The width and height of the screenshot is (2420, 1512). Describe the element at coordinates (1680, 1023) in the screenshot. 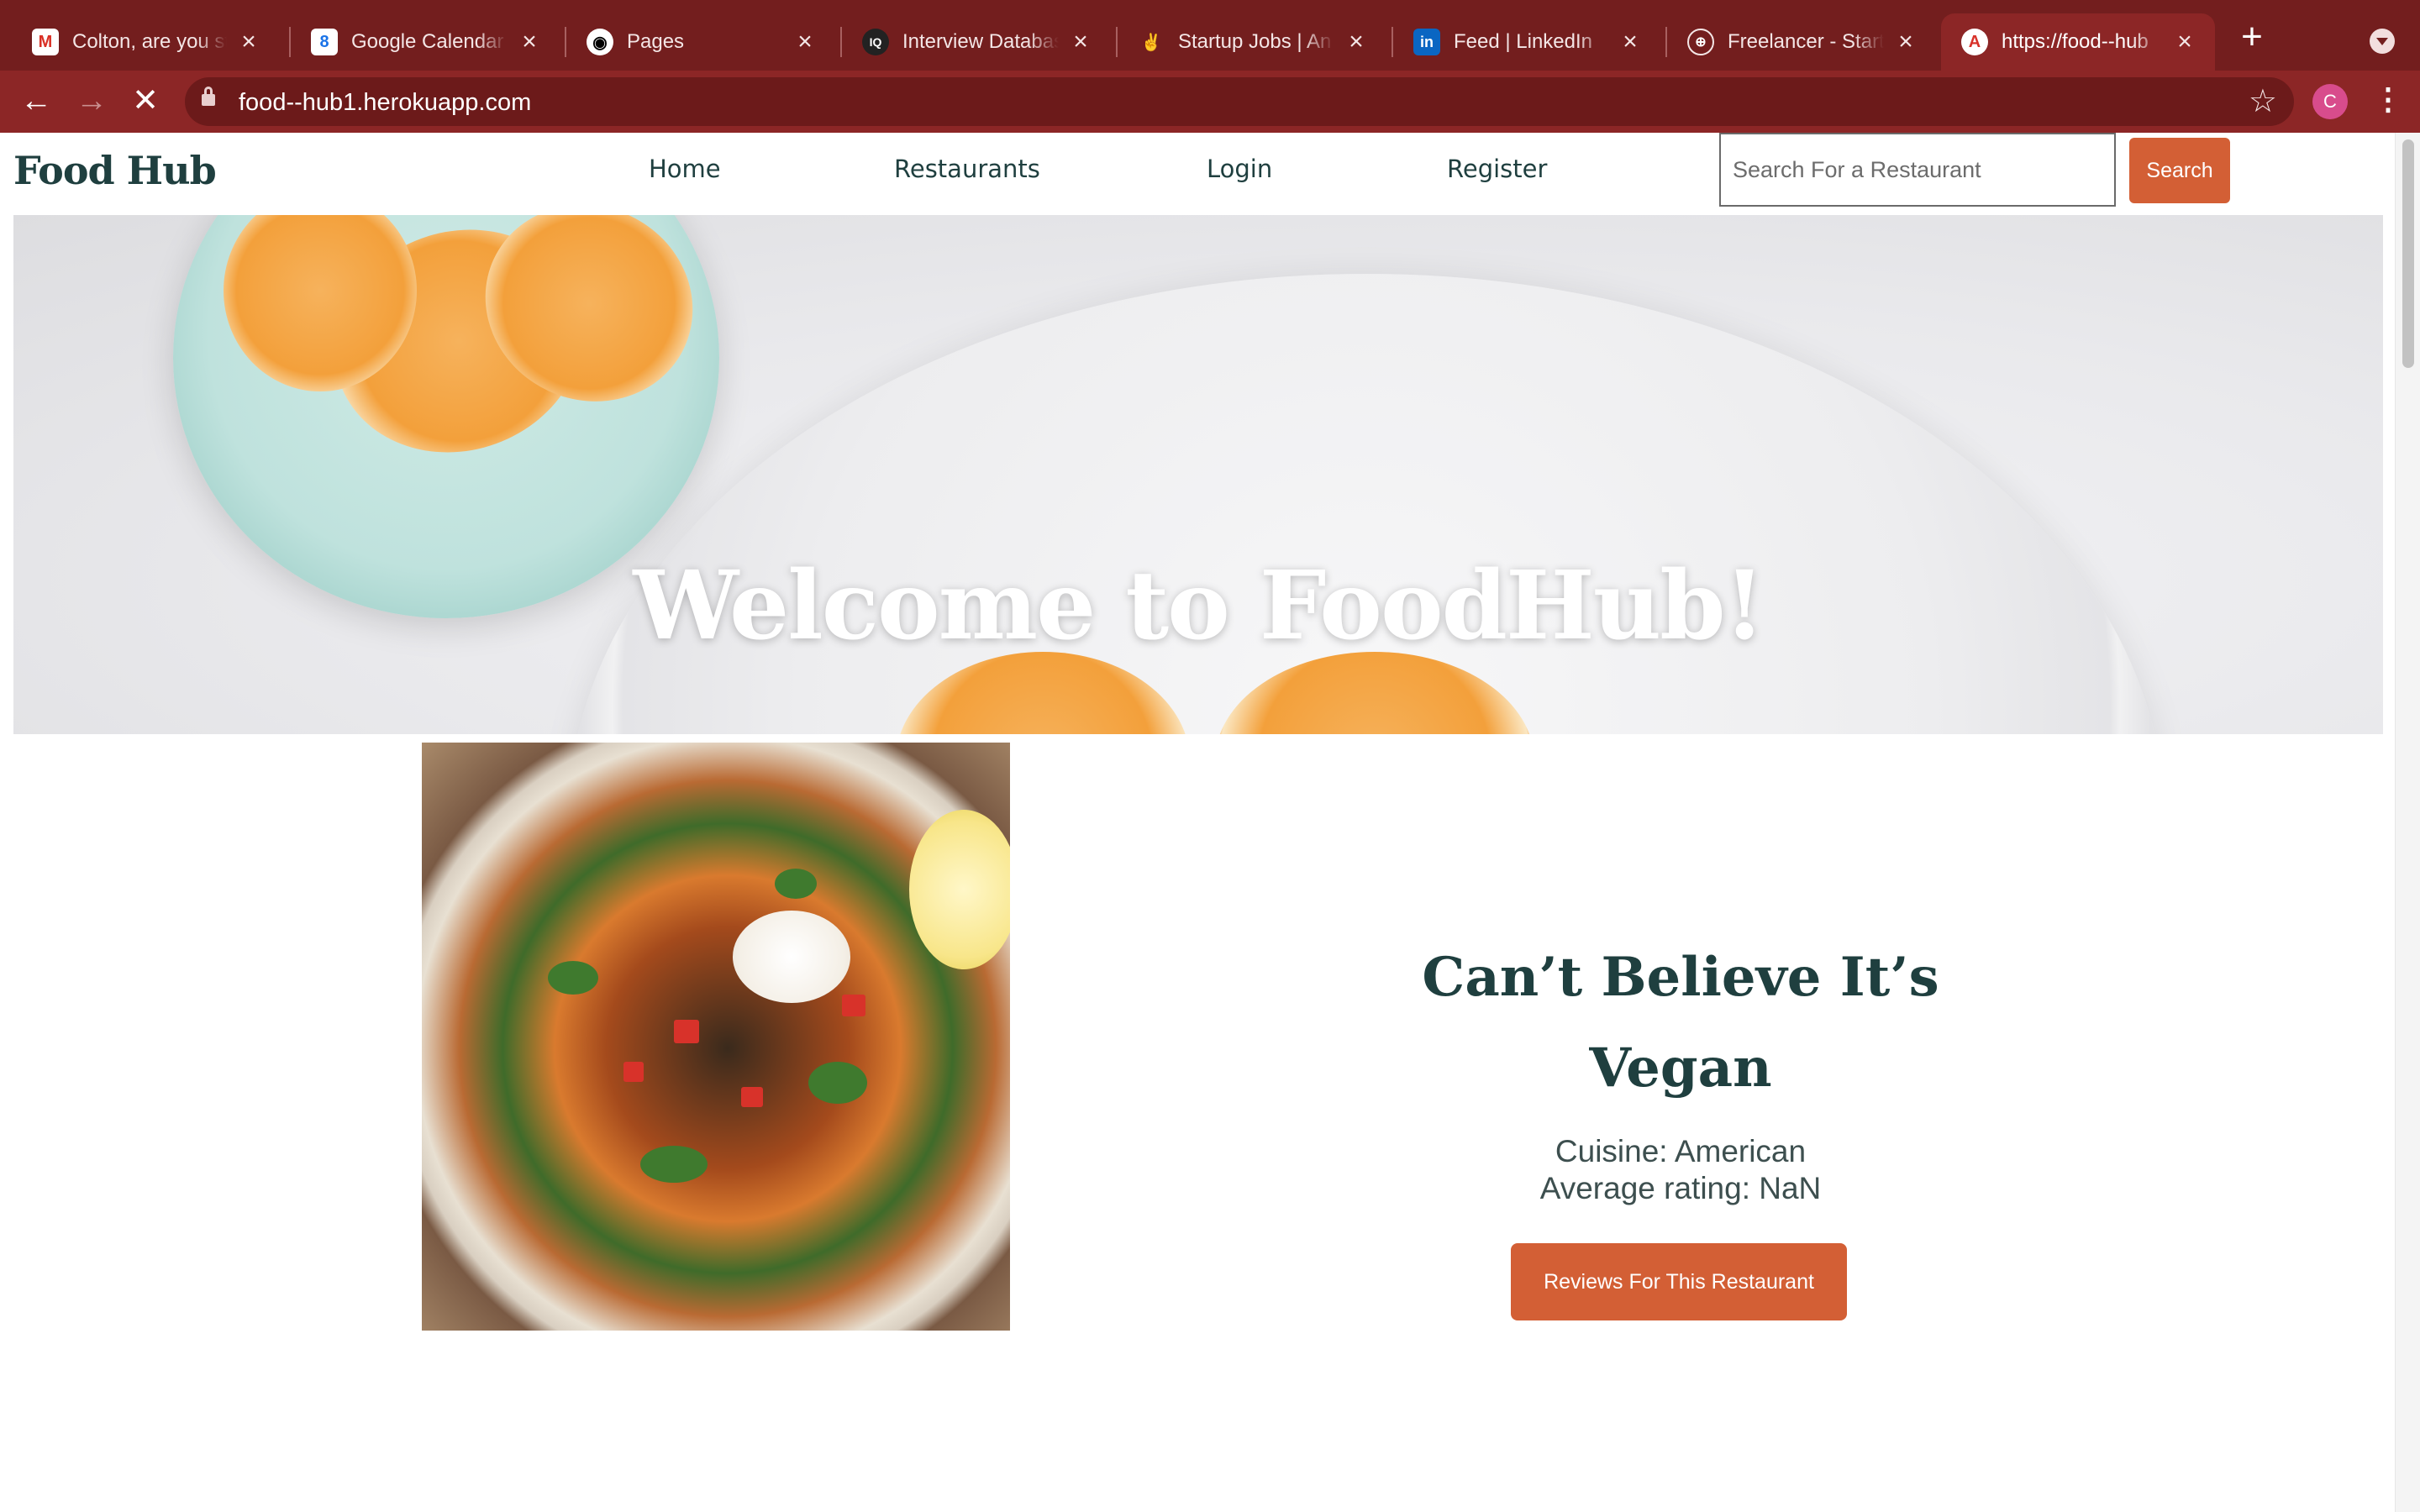

I see `restaurant-name: Can’t Believe It’s Vegan` at that location.